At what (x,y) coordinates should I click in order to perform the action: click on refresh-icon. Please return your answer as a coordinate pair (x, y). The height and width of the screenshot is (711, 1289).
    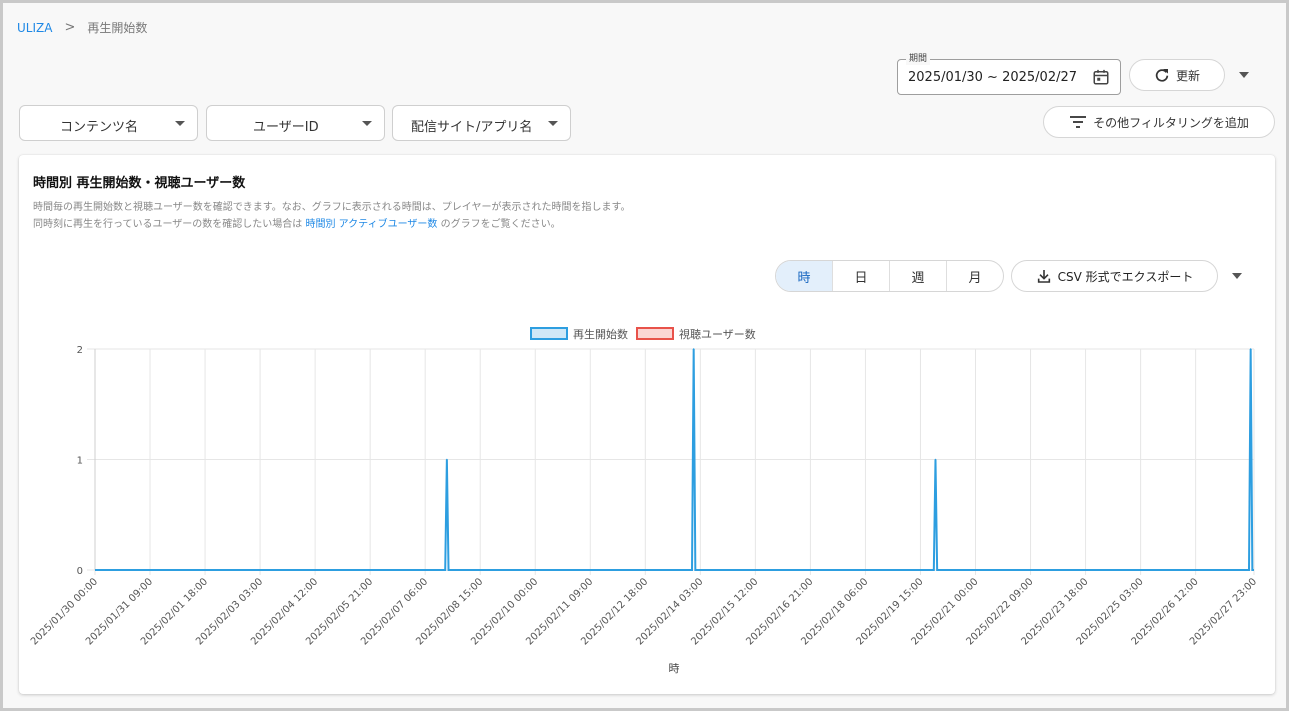
    Looking at the image, I should click on (1162, 75).